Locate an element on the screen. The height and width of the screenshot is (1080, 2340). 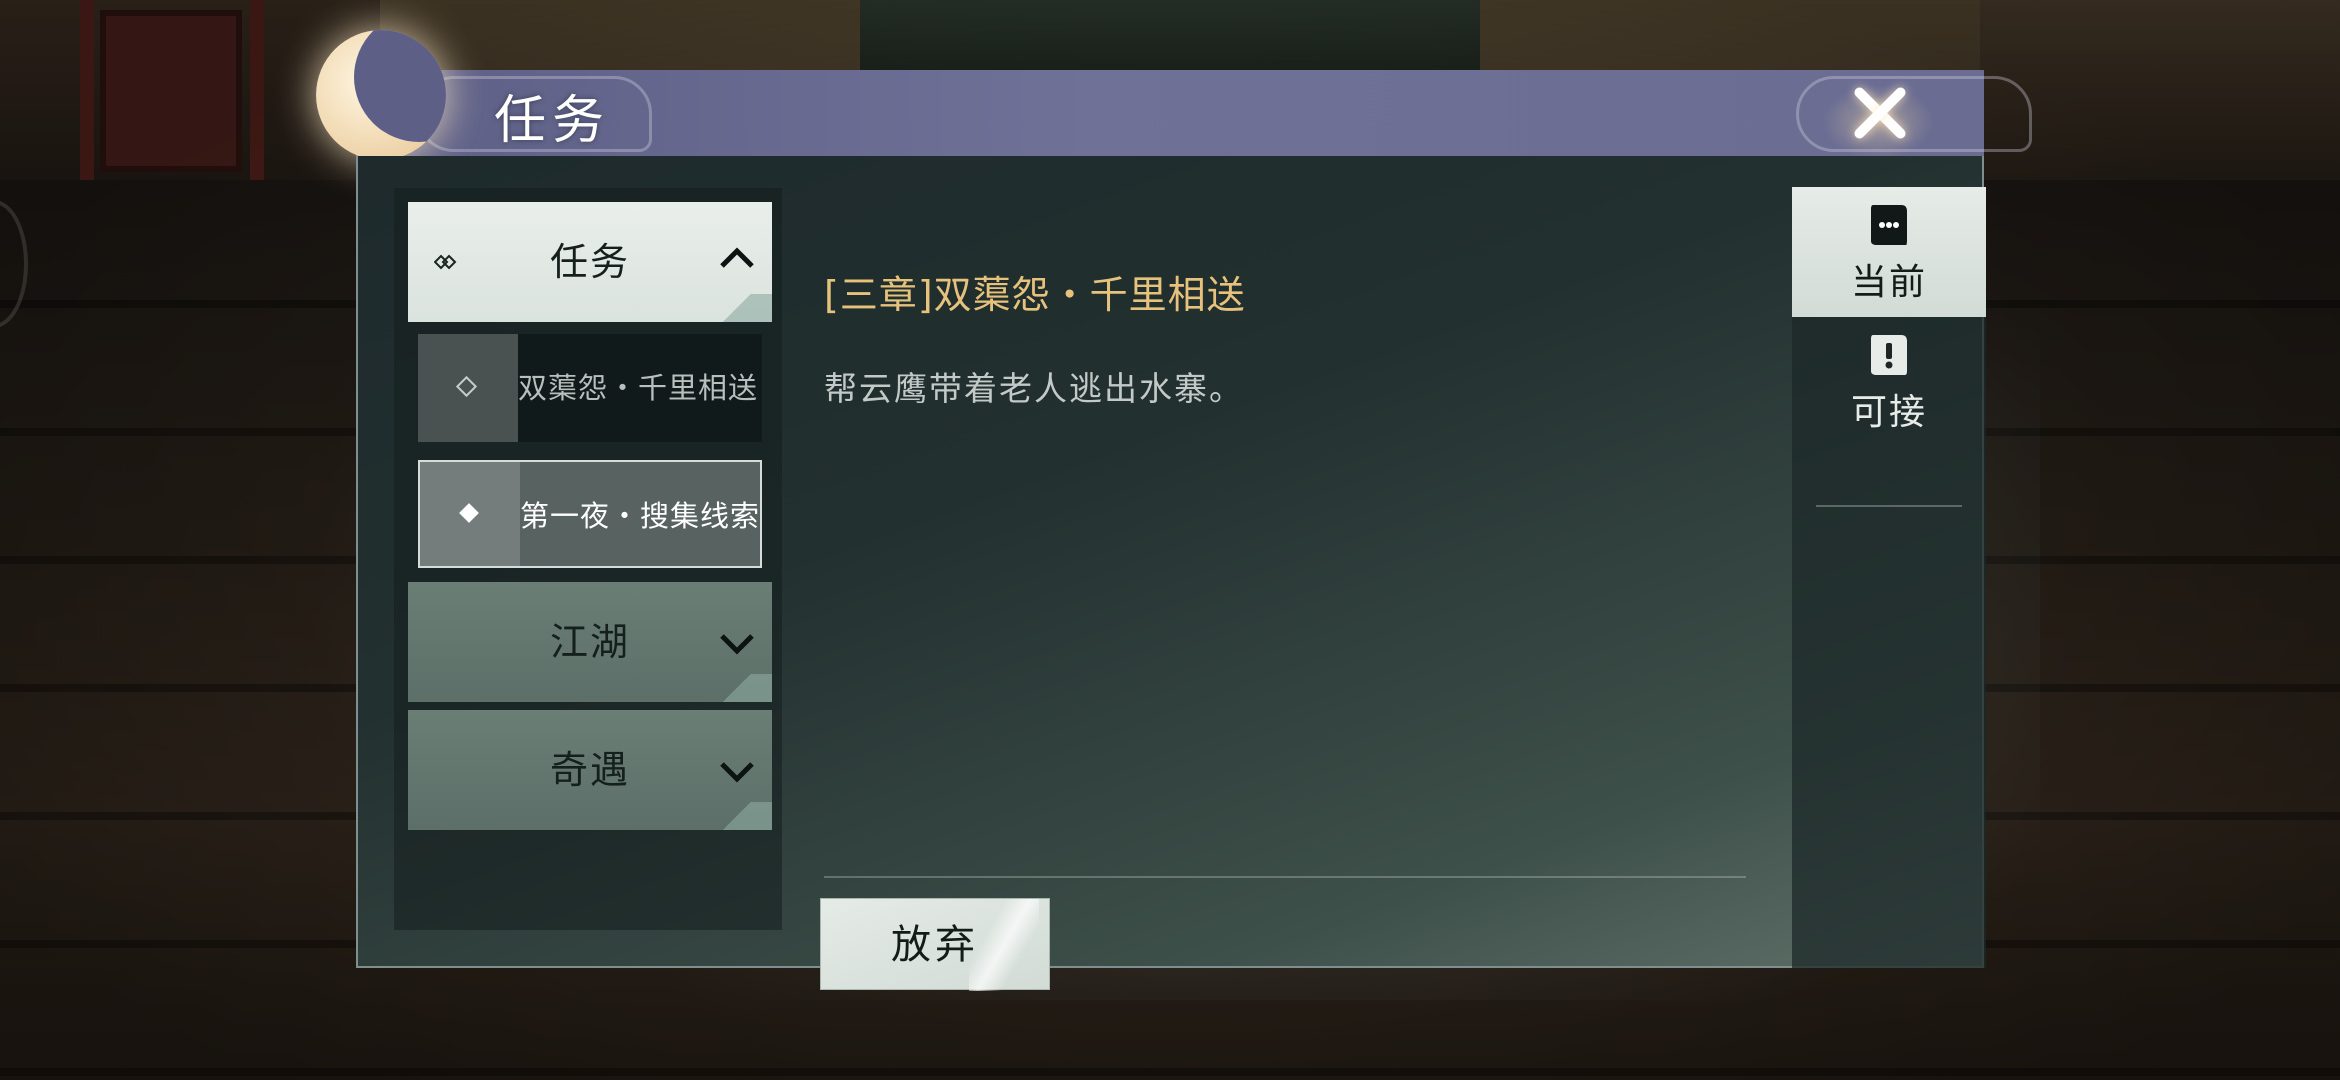
abandon-button-label: 放弃 is located at coordinates (935, 945).